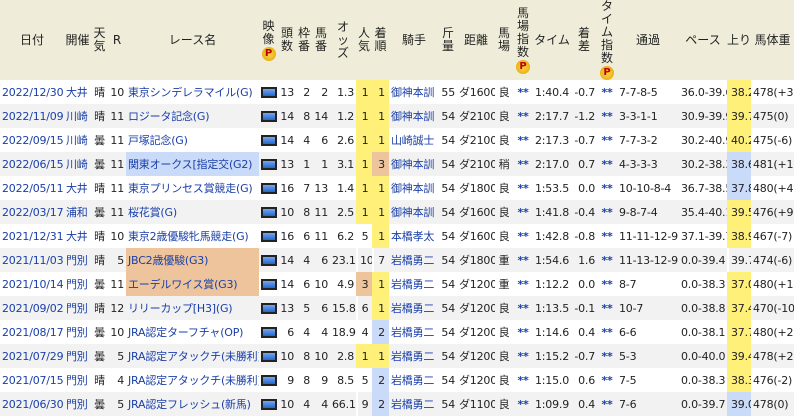 This screenshot has height=416, width=794. Describe the element at coordinates (552, 236) in the screenshot. I see `cell-time: 1:42.8` at that location.